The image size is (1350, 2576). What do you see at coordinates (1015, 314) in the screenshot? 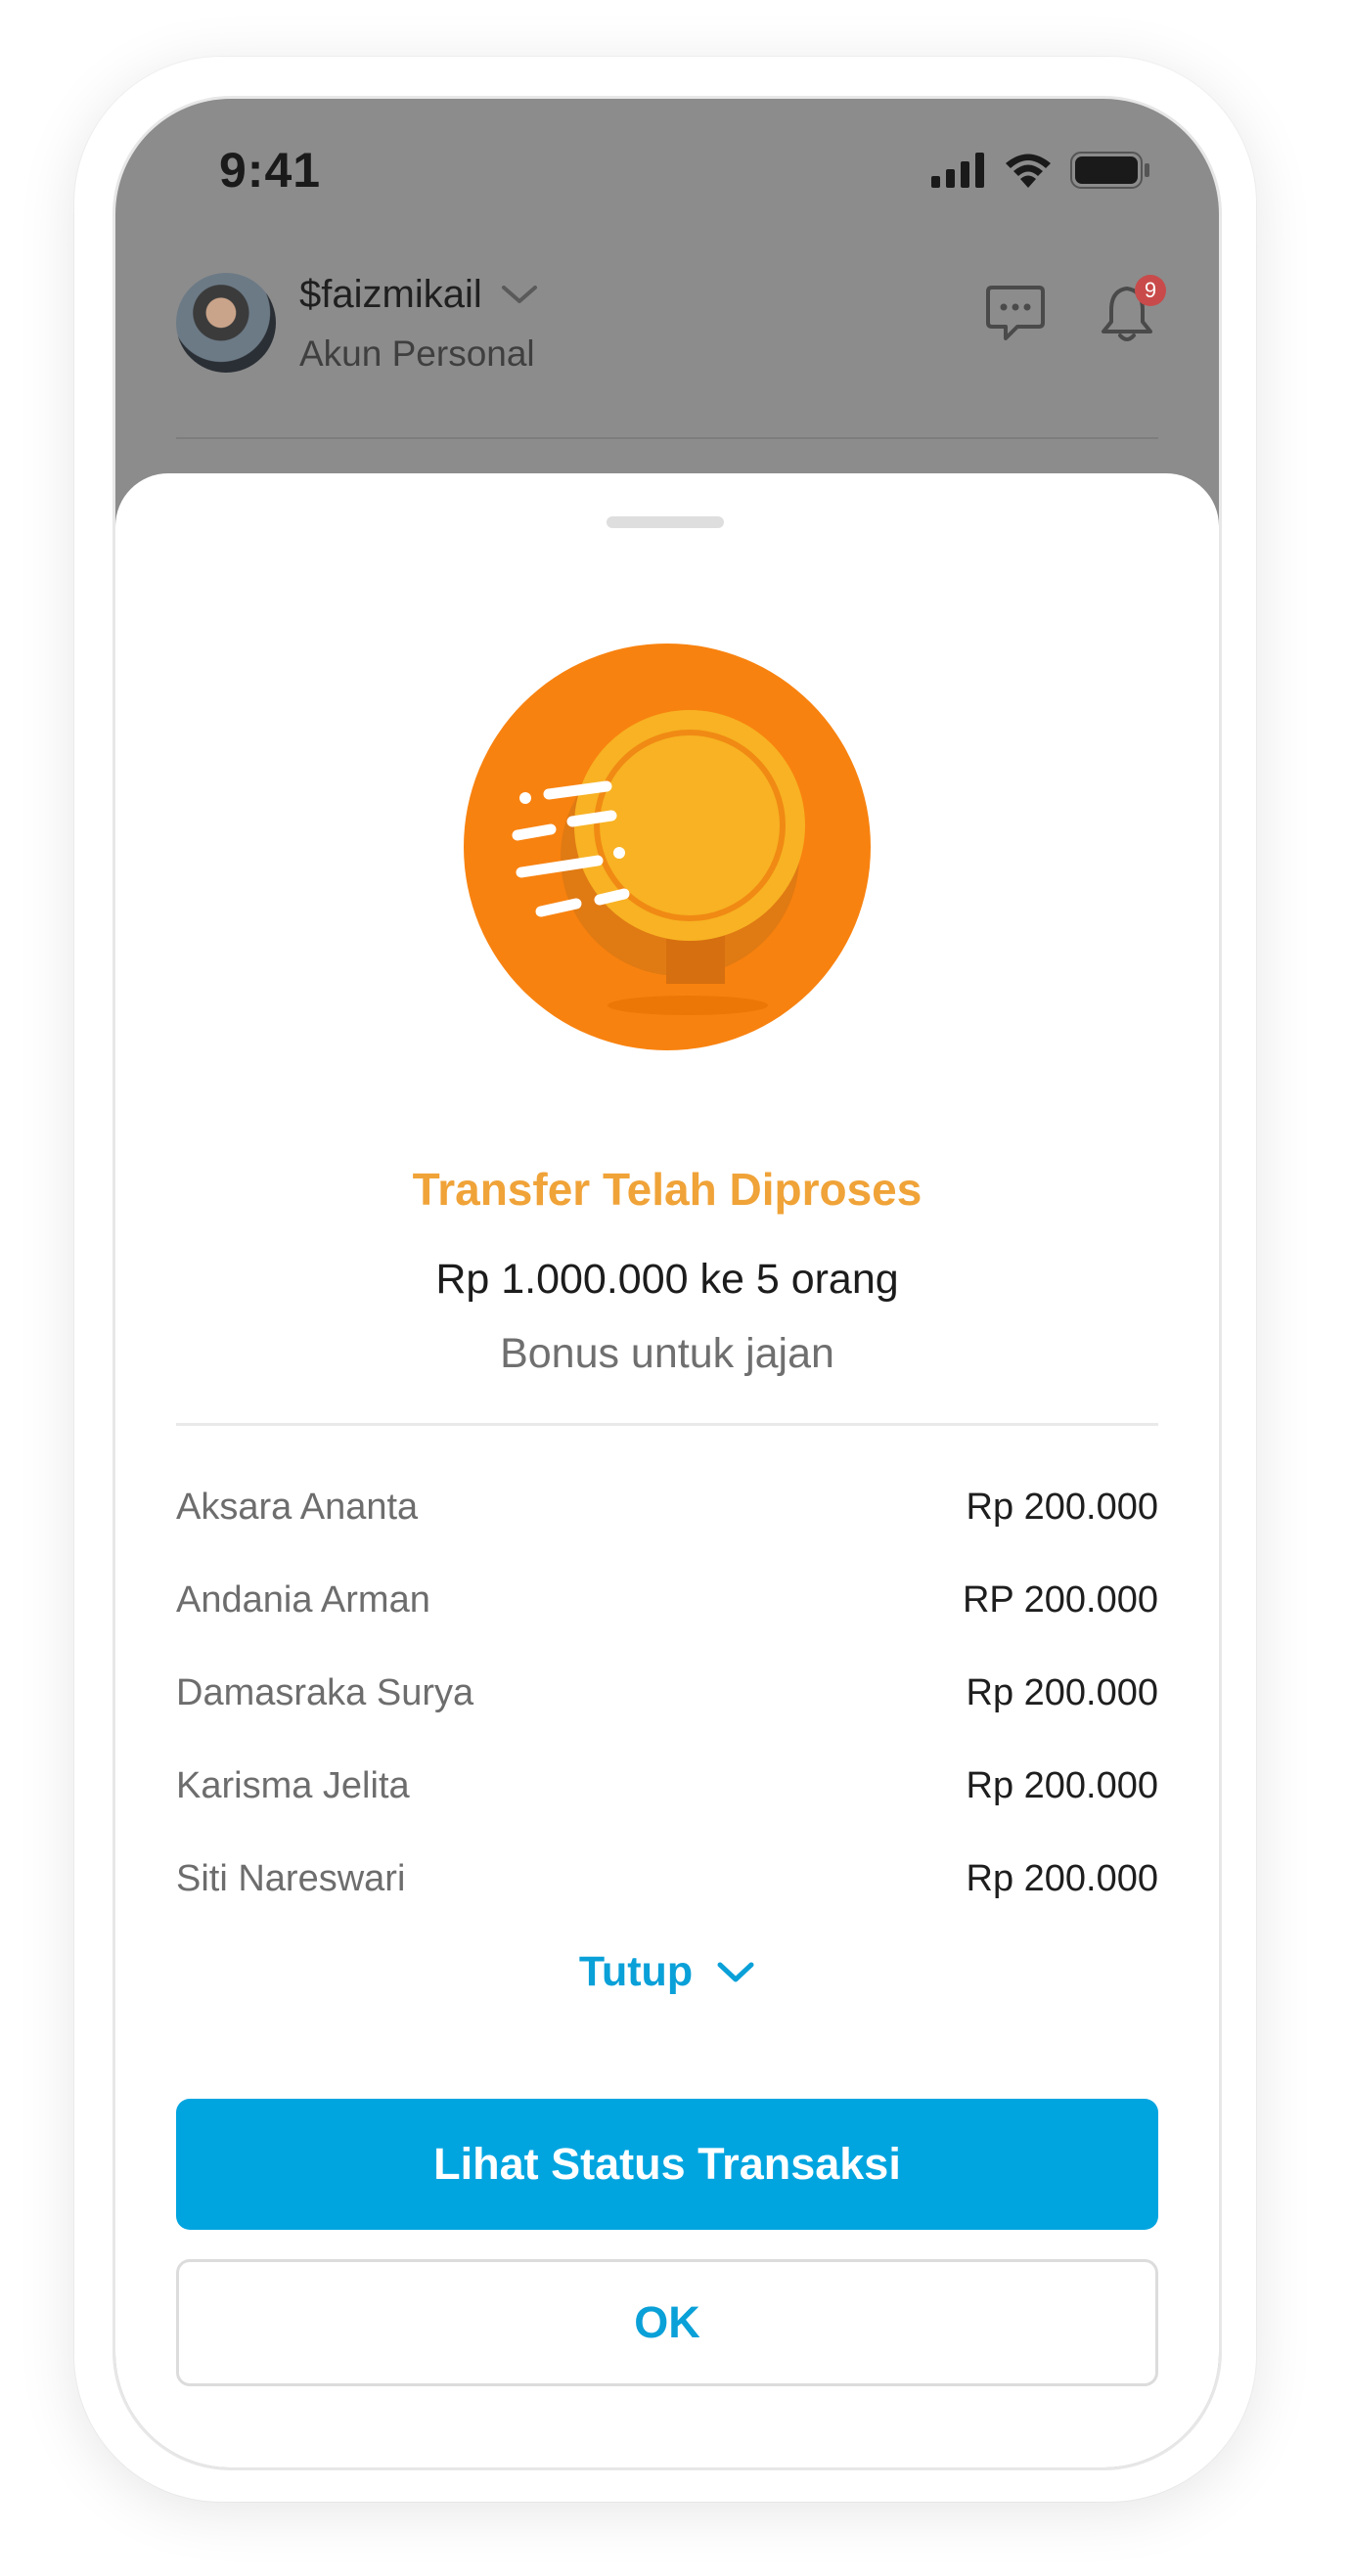
I see `chat-icon` at bounding box center [1015, 314].